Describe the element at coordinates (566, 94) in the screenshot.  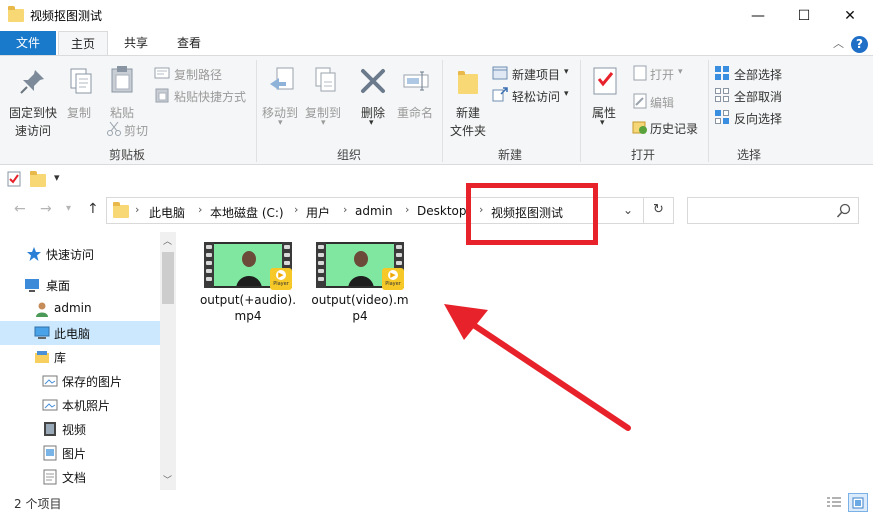
I see `easy-access-dropdown-icon: ▾` at that location.